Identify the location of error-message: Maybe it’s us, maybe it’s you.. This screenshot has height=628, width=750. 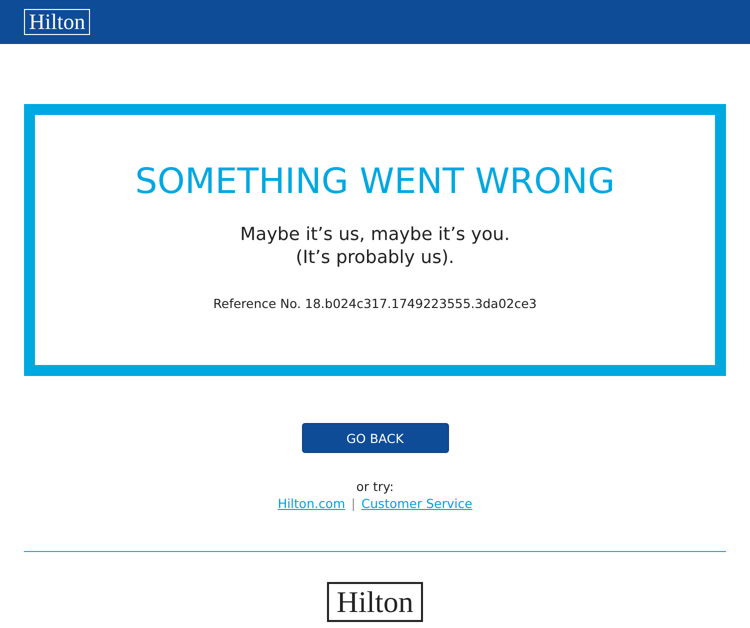
(375, 234).